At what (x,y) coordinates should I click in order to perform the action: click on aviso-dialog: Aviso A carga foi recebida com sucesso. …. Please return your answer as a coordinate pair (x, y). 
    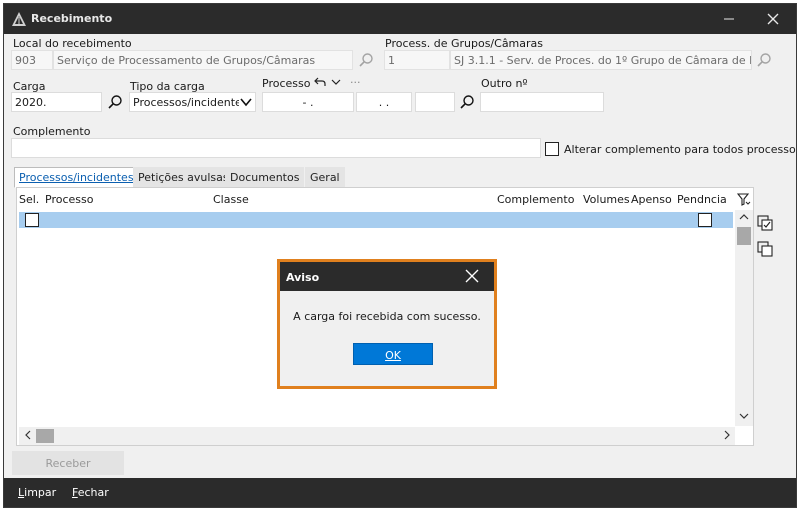
    Looking at the image, I should click on (387, 324).